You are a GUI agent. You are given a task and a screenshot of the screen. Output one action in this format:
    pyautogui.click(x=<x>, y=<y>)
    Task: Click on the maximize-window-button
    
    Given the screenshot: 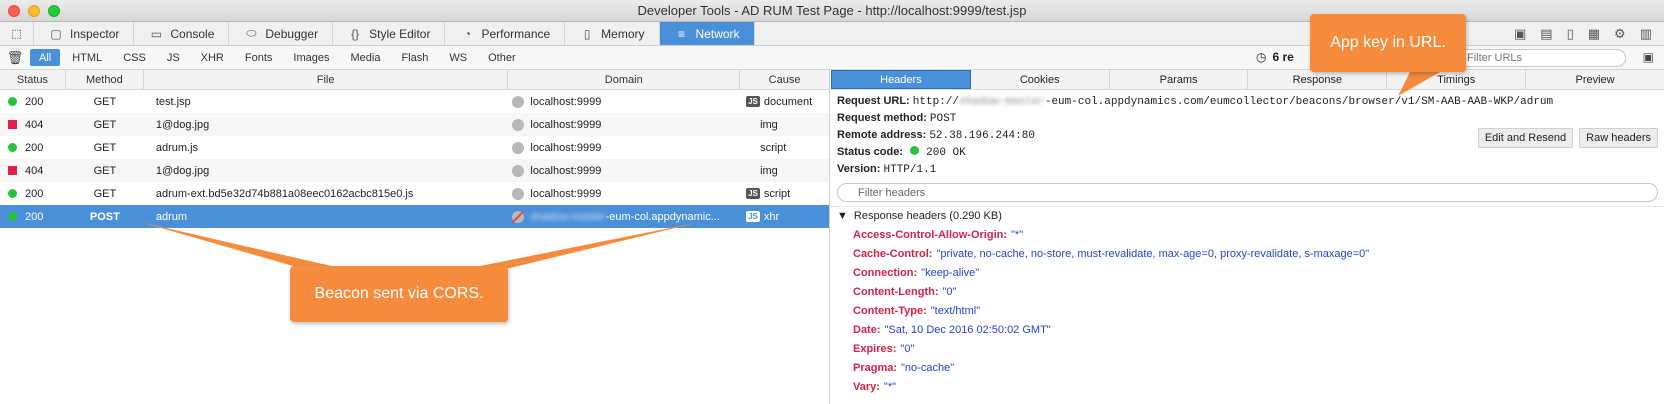 What is the action you would take?
    pyautogui.click(x=54, y=11)
    